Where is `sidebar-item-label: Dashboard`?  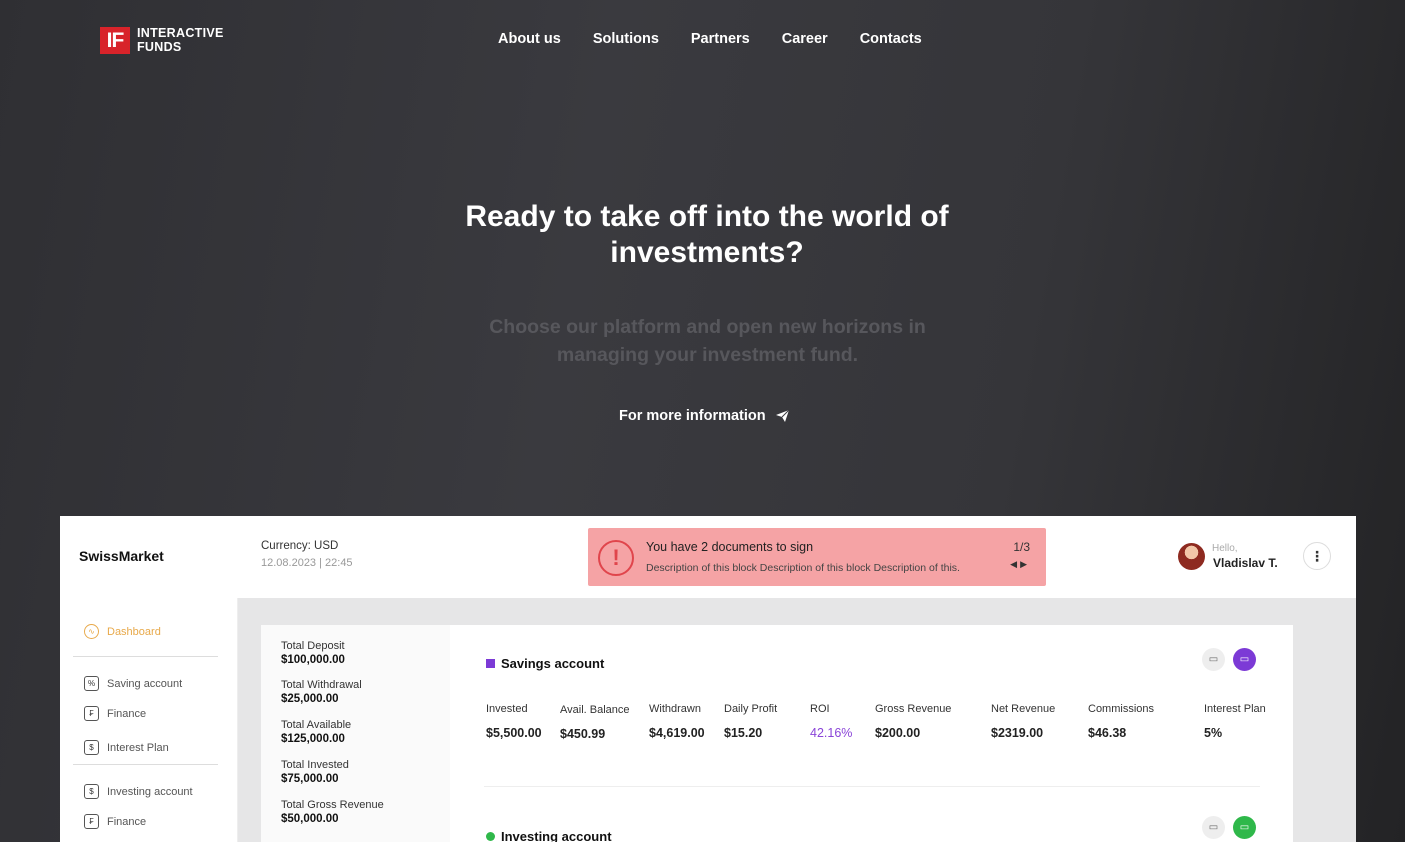 sidebar-item-label: Dashboard is located at coordinates (134, 631).